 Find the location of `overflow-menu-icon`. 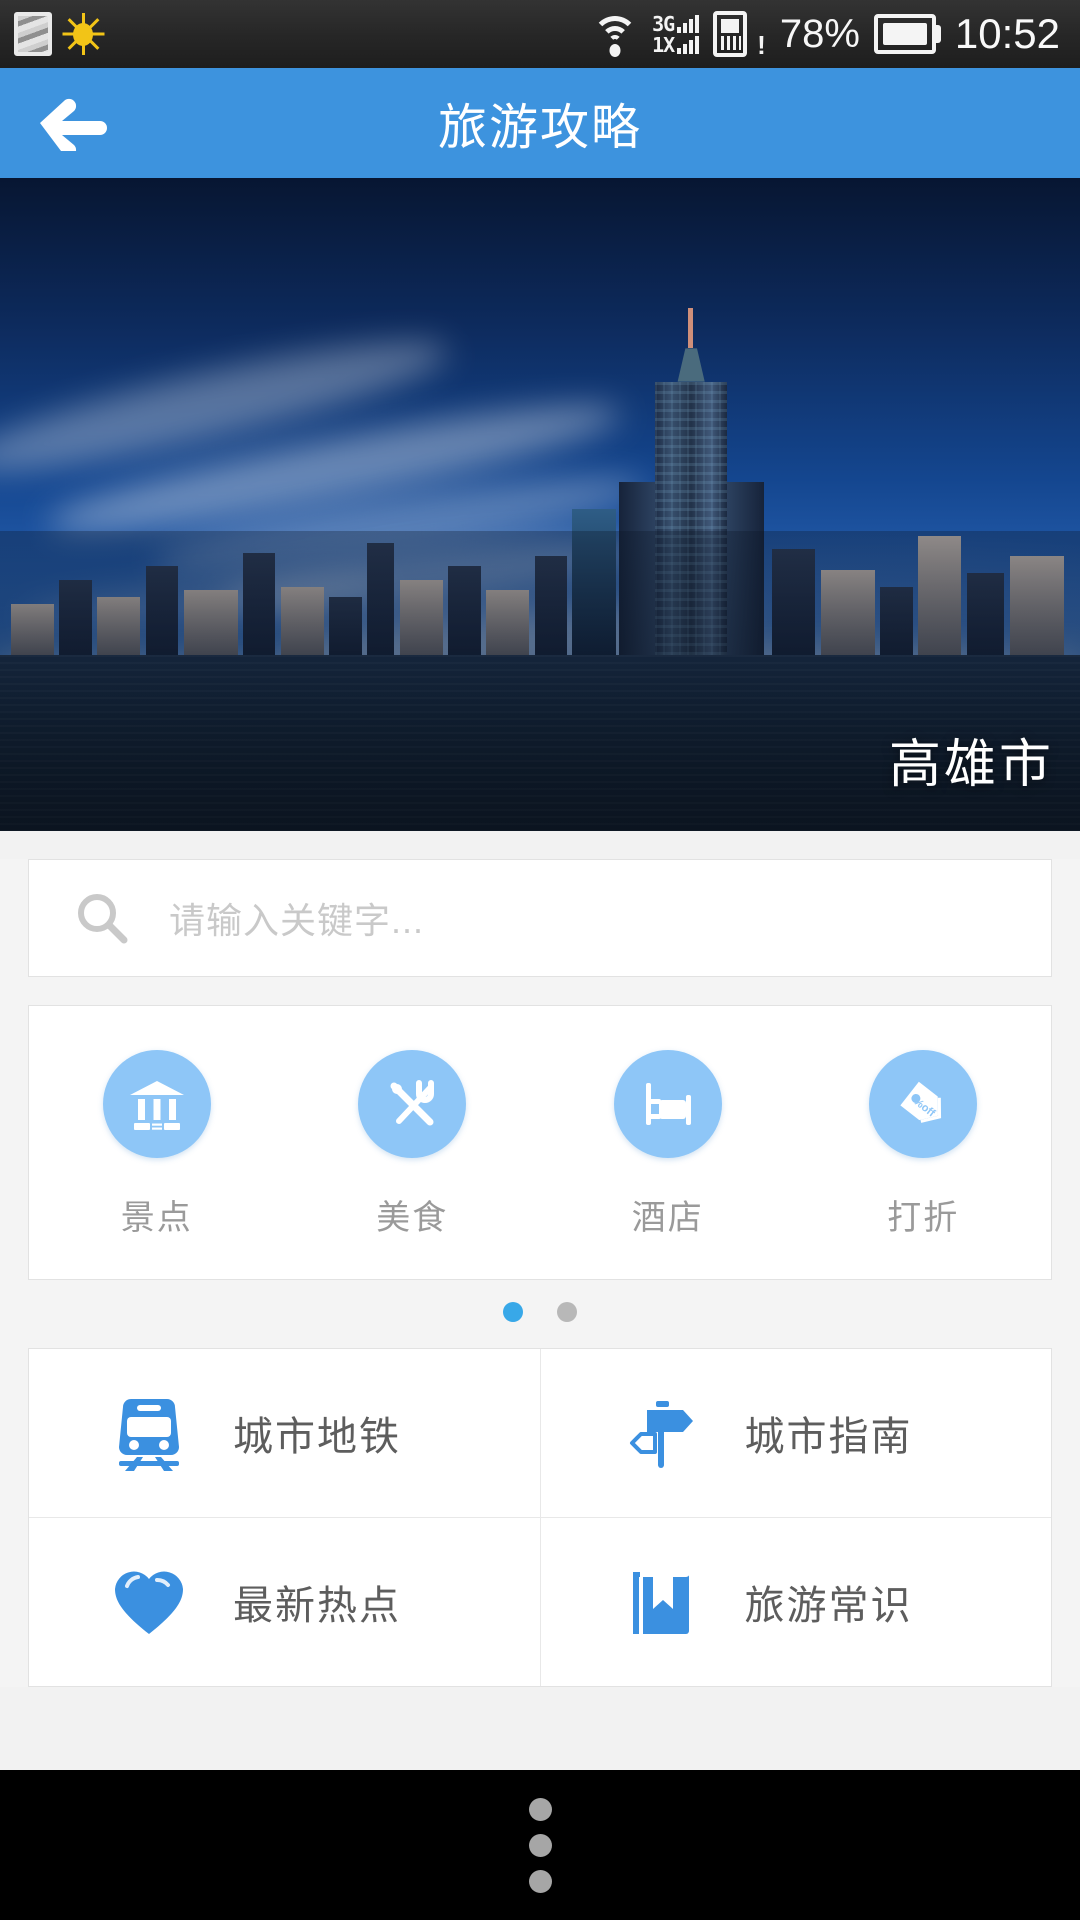

overflow-menu-icon is located at coordinates (540, 1845).